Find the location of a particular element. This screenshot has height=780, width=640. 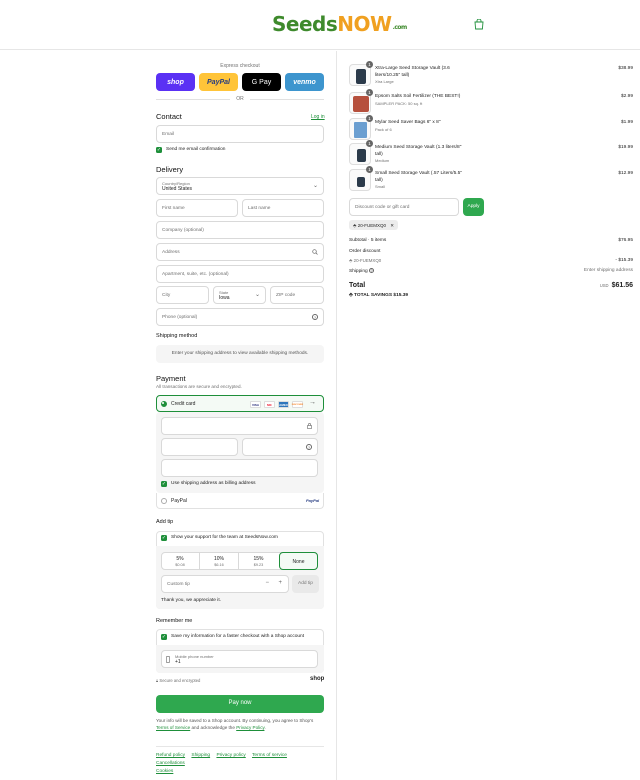

custom-tip-placeholder: Custom tip is located at coordinates (178, 584).